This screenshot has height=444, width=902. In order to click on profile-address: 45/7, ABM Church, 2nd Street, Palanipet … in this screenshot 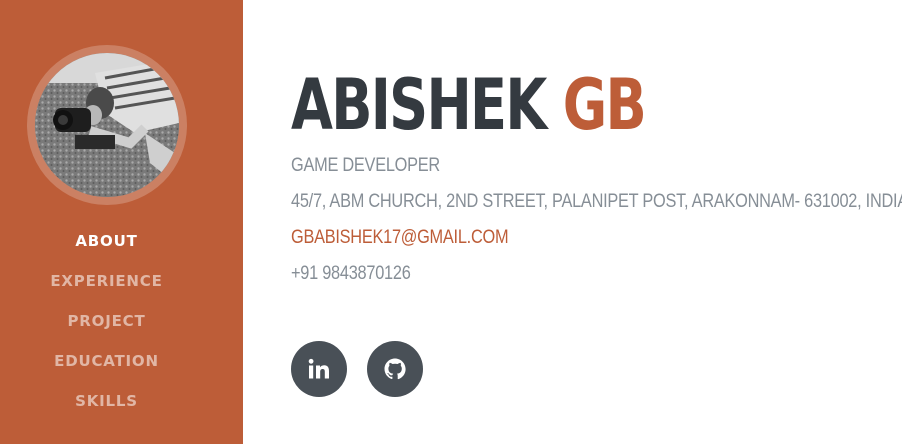, I will do `click(596, 201)`.